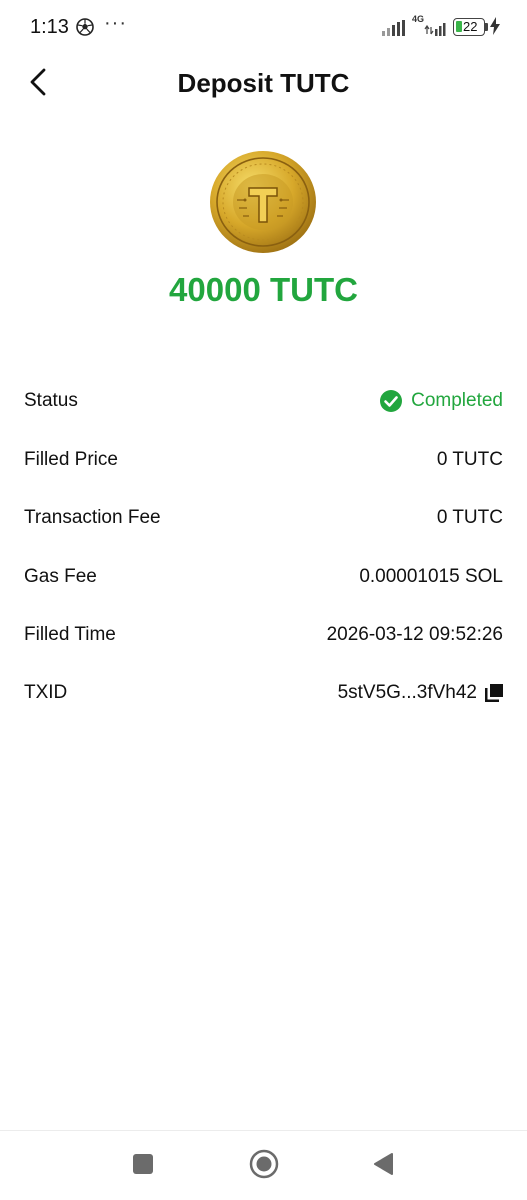 The width and height of the screenshot is (527, 1200). I want to click on detail-row-filled-time: Filled Time 2026-03-12 09:52:26, so click(263, 635).